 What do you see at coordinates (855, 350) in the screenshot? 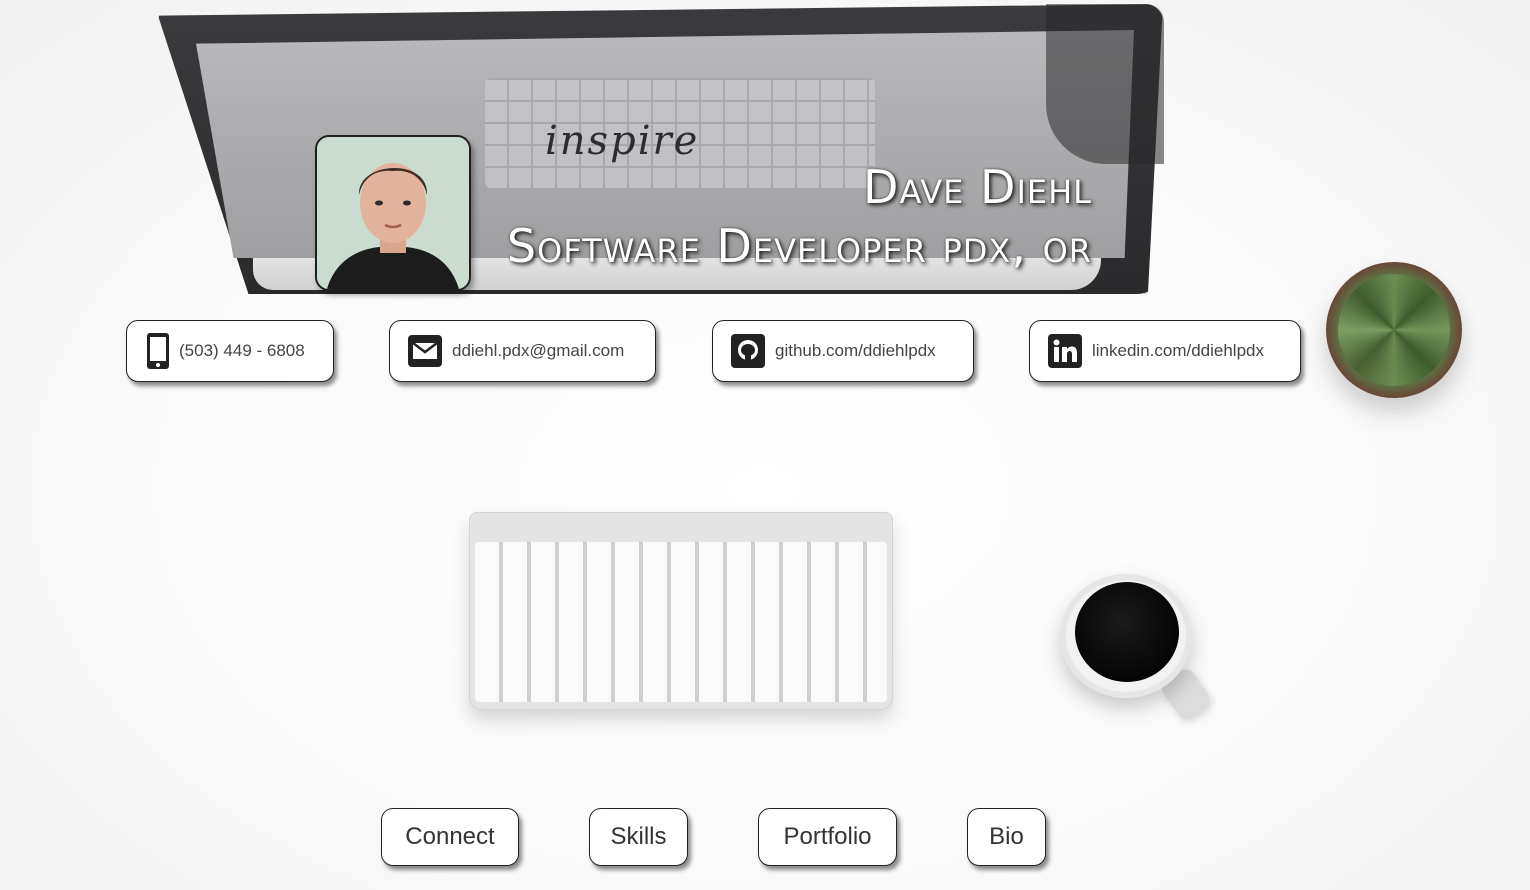
I see `github-label: github.com/ddiehlpdx` at bounding box center [855, 350].